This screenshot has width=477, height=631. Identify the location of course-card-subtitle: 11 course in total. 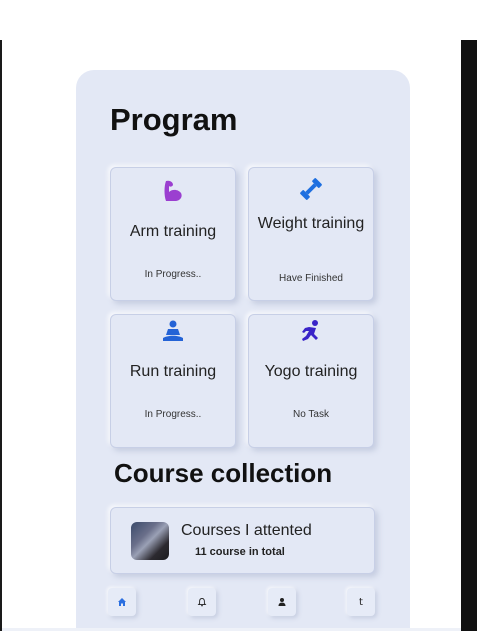
(240, 552).